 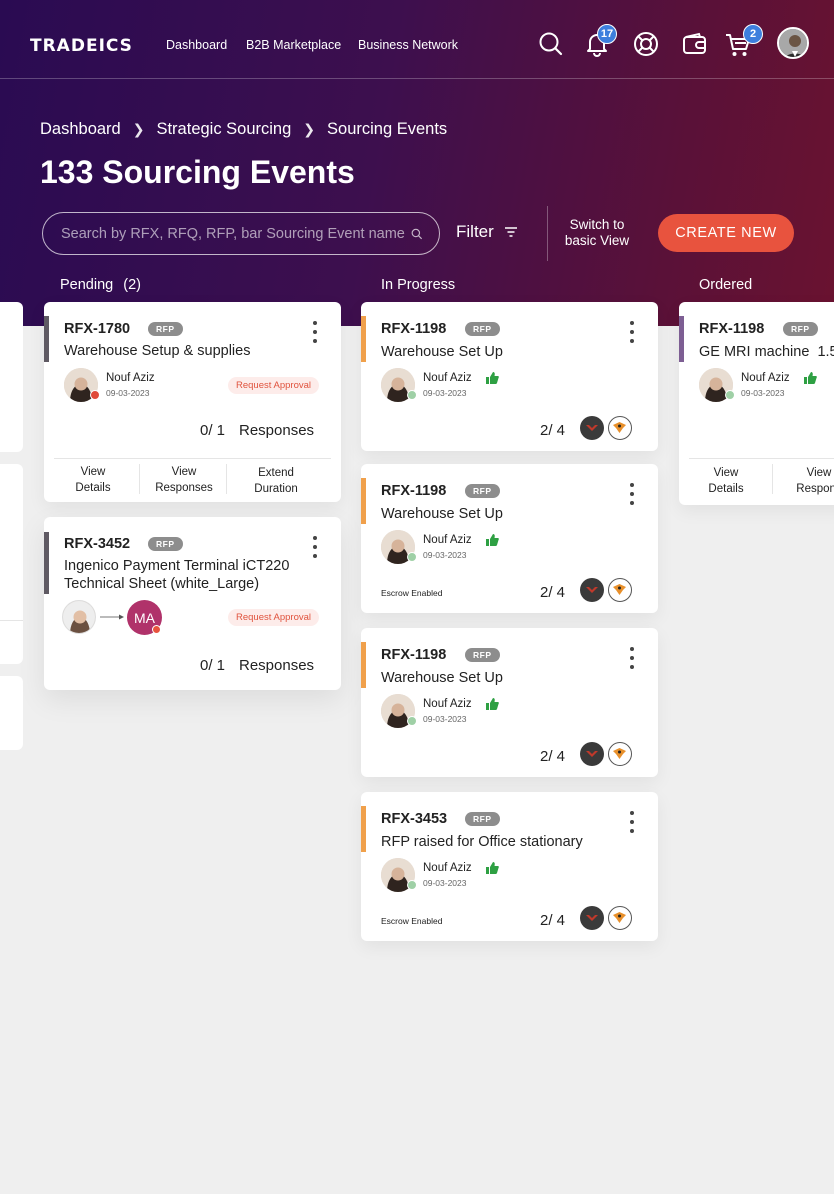 What do you see at coordinates (607, 34) in the screenshot?
I see `notifications-badge: 17` at bounding box center [607, 34].